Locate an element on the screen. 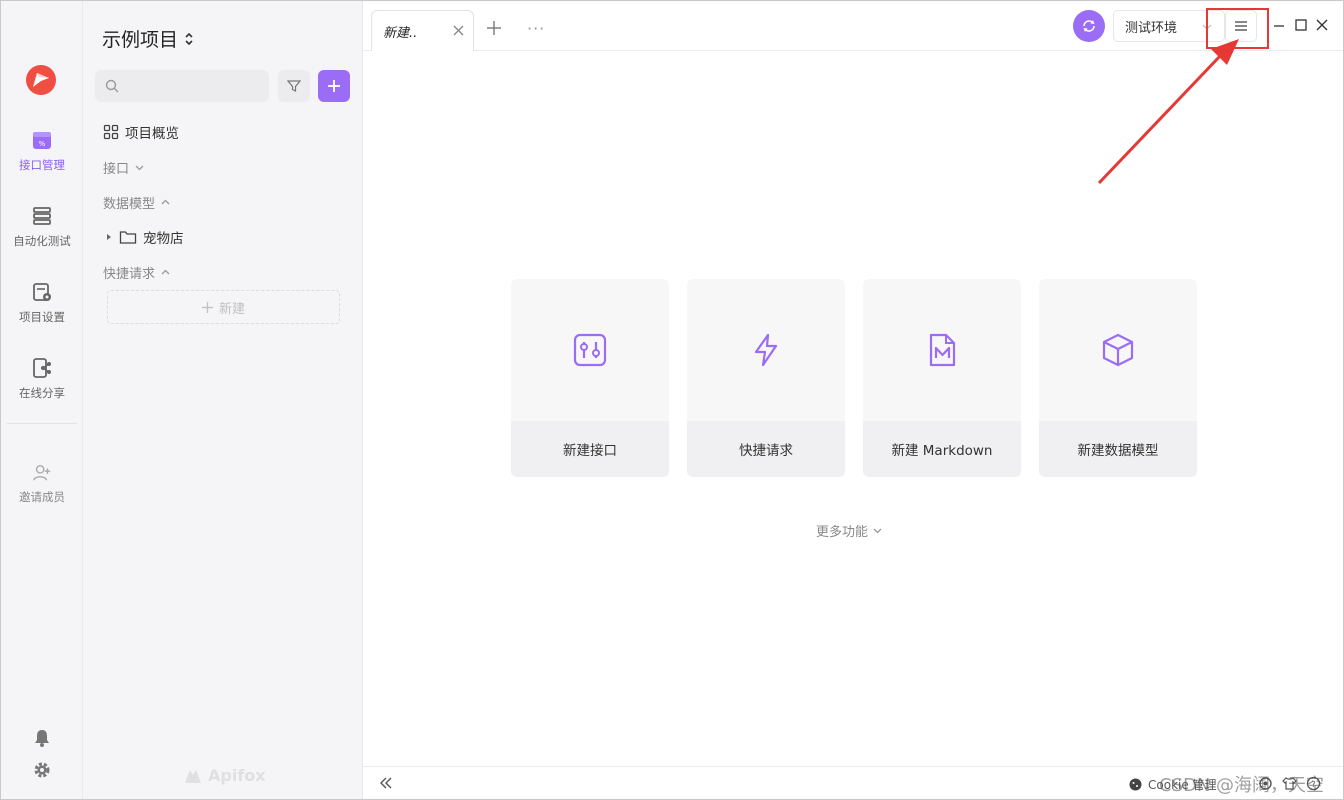 The height and width of the screenshot is (800, 1344). cookie-label: Cookie 管理 is located at coordinates (1182, 785).